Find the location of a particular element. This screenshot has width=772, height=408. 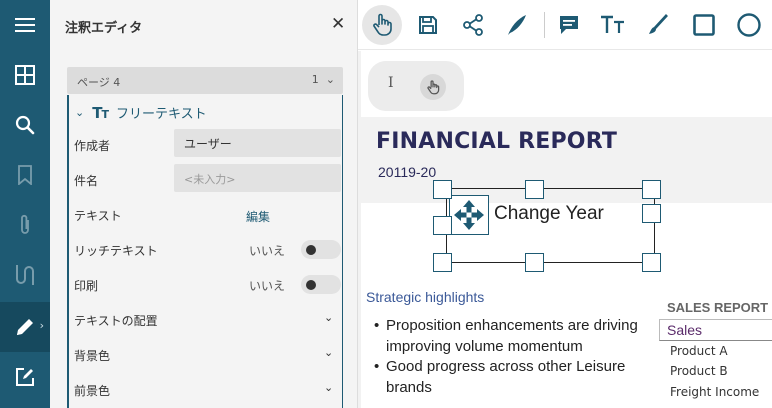

chevron-right-icon: › is located at coordinates (41, 325).